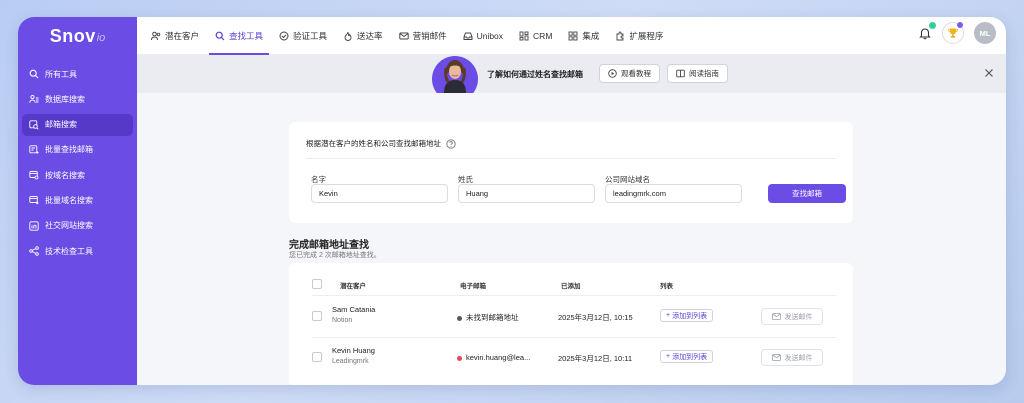 This screenshot has width=1024, height=403. Describe the element at coordinates (284, 36) in the screenshot. I see `check-circle-icon` at that location.